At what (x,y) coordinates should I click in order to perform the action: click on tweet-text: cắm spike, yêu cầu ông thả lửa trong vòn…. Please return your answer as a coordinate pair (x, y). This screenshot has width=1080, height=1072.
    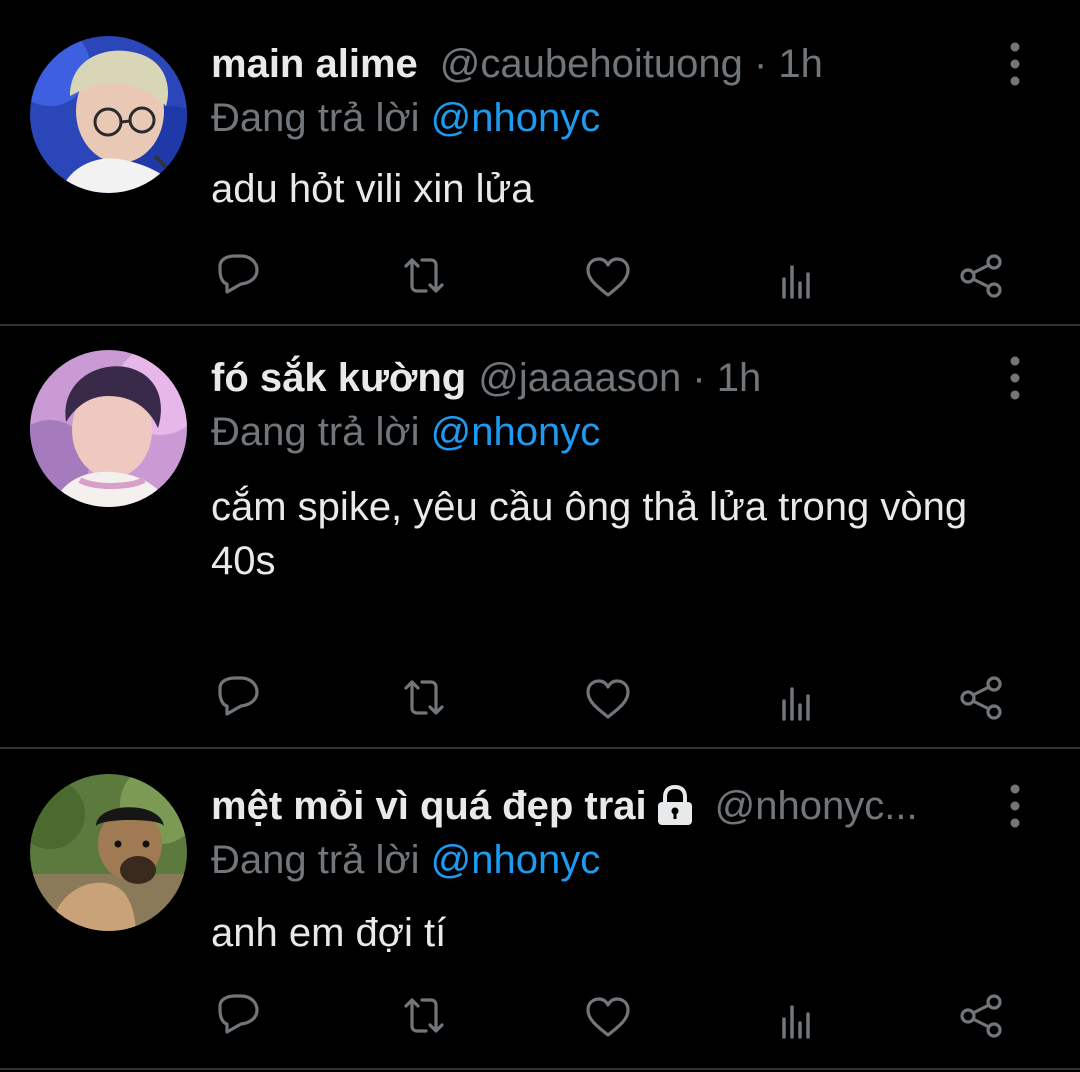
    Looking at the image, I should click on (589, 534).